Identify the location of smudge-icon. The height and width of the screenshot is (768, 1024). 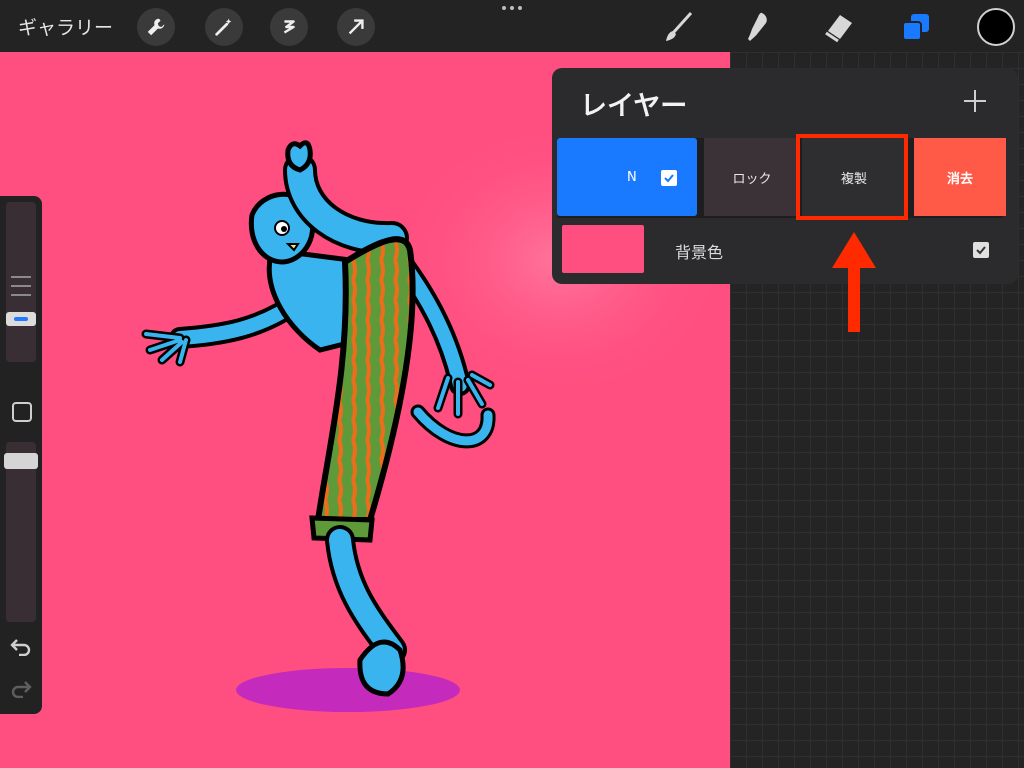
(757, 26).